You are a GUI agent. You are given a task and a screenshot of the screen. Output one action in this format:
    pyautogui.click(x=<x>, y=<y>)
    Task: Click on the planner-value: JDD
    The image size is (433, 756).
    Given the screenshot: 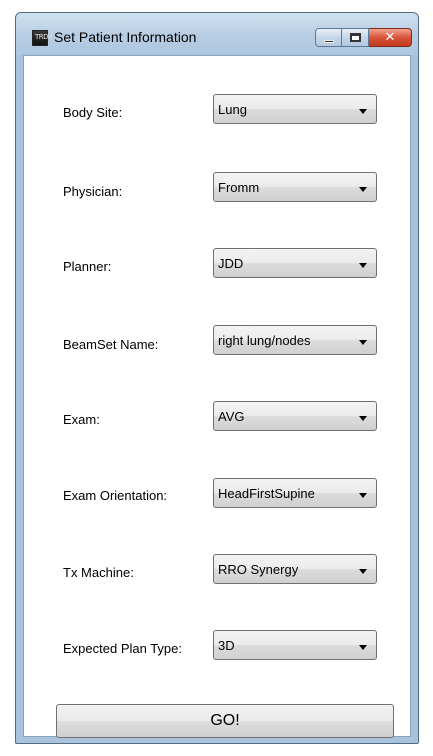 What is the action you would take?
    pyautogui.click(x=231, y=263)
    